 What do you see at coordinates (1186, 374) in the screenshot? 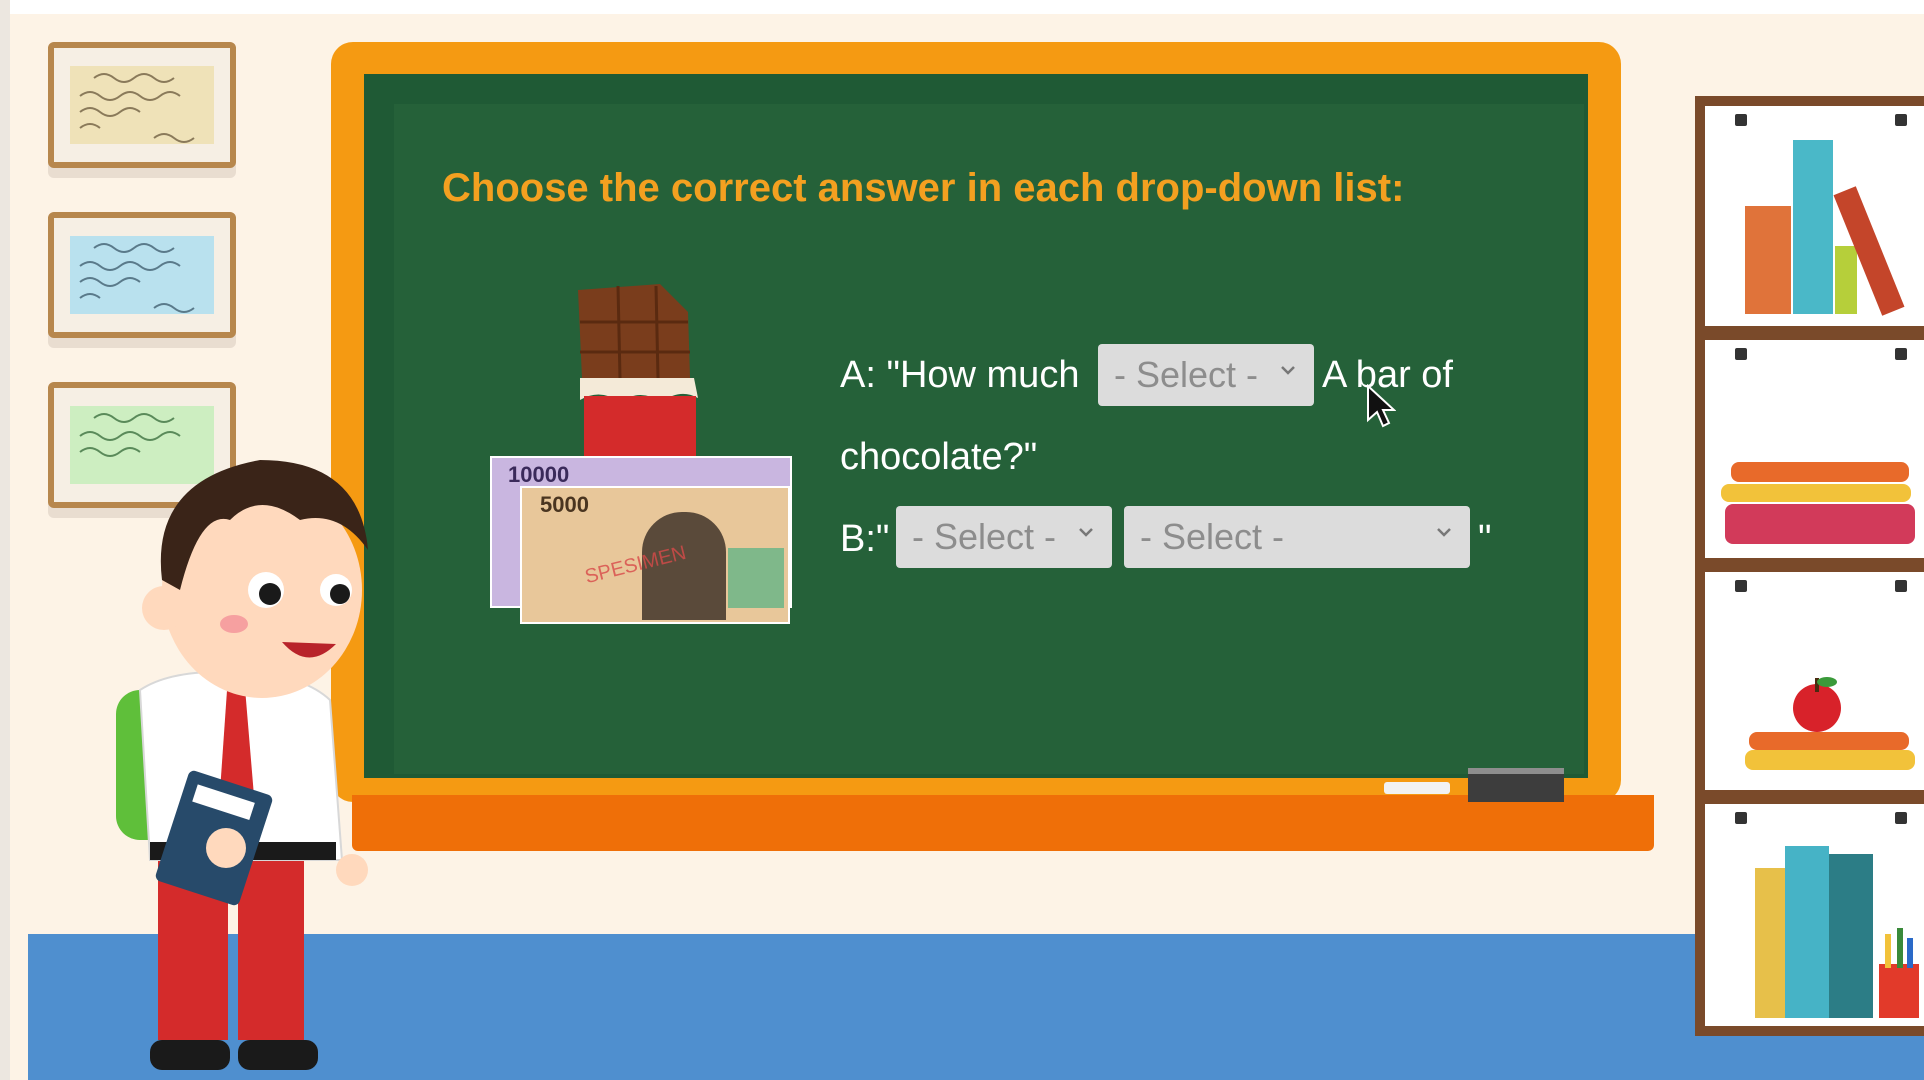
I see `question-a-select-value: - Select -` at bounding box center [1186, 374].